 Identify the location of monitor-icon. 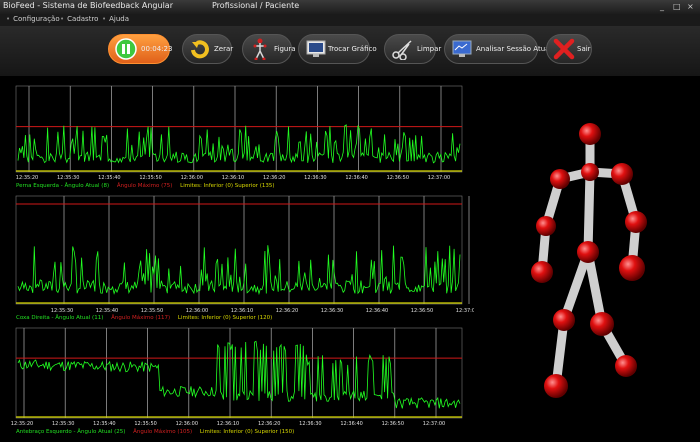
(316, 48).